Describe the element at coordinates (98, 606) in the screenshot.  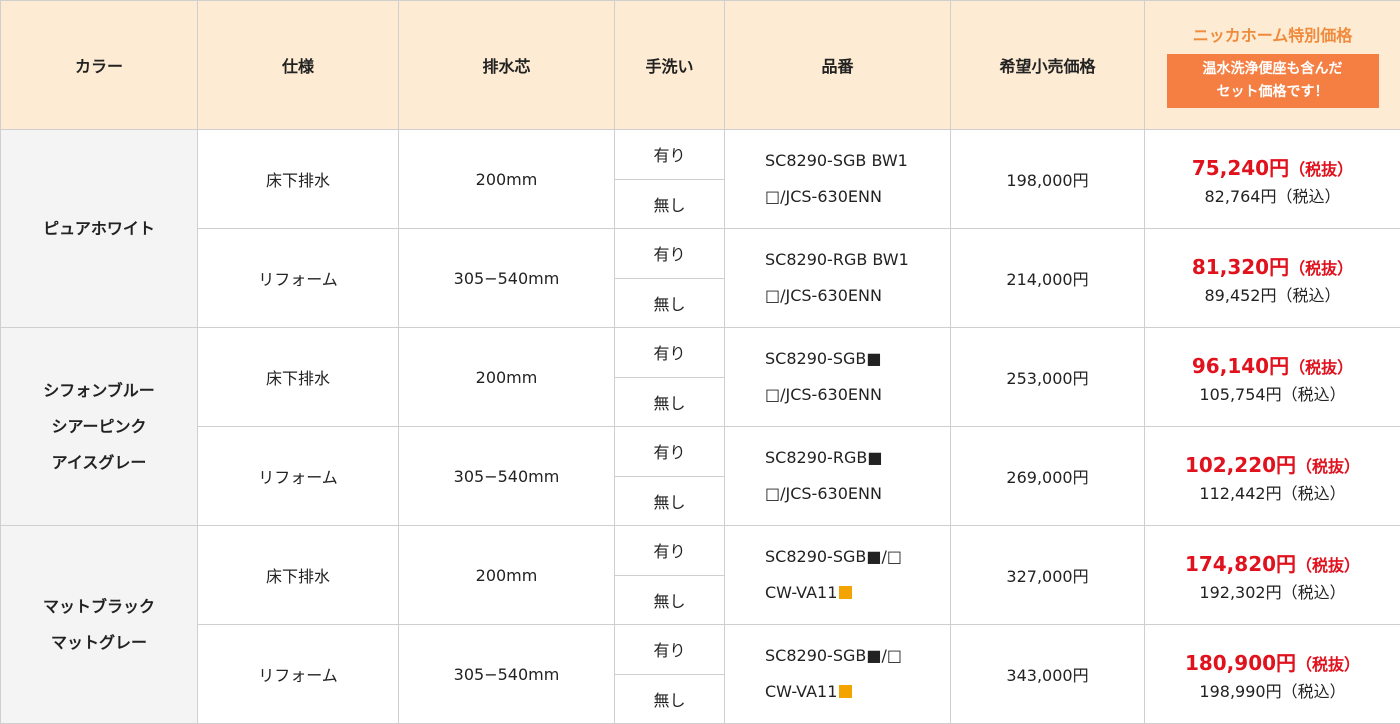
I see `color-name: マットブラック` at that location.